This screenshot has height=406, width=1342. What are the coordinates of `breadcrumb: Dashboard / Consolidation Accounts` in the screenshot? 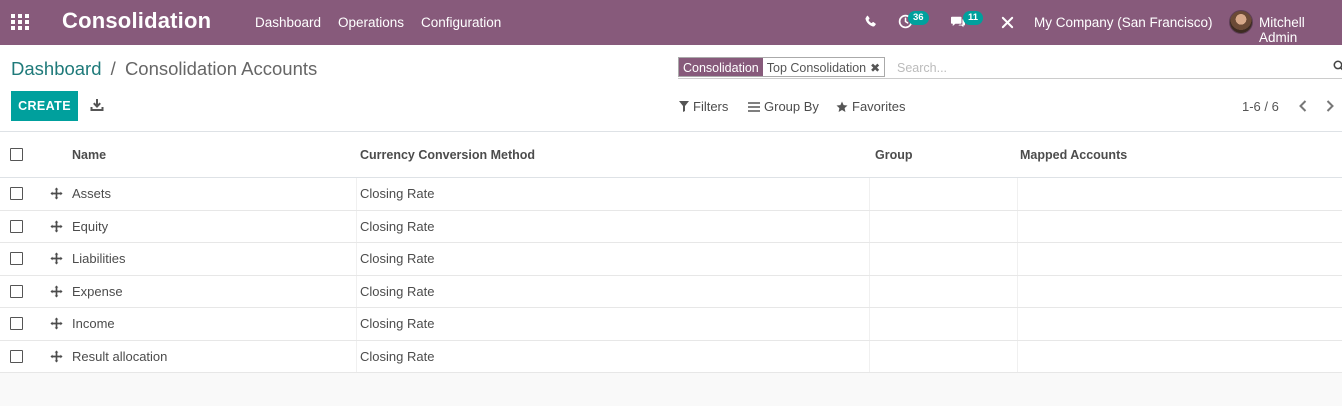 It's located at (164, 69).